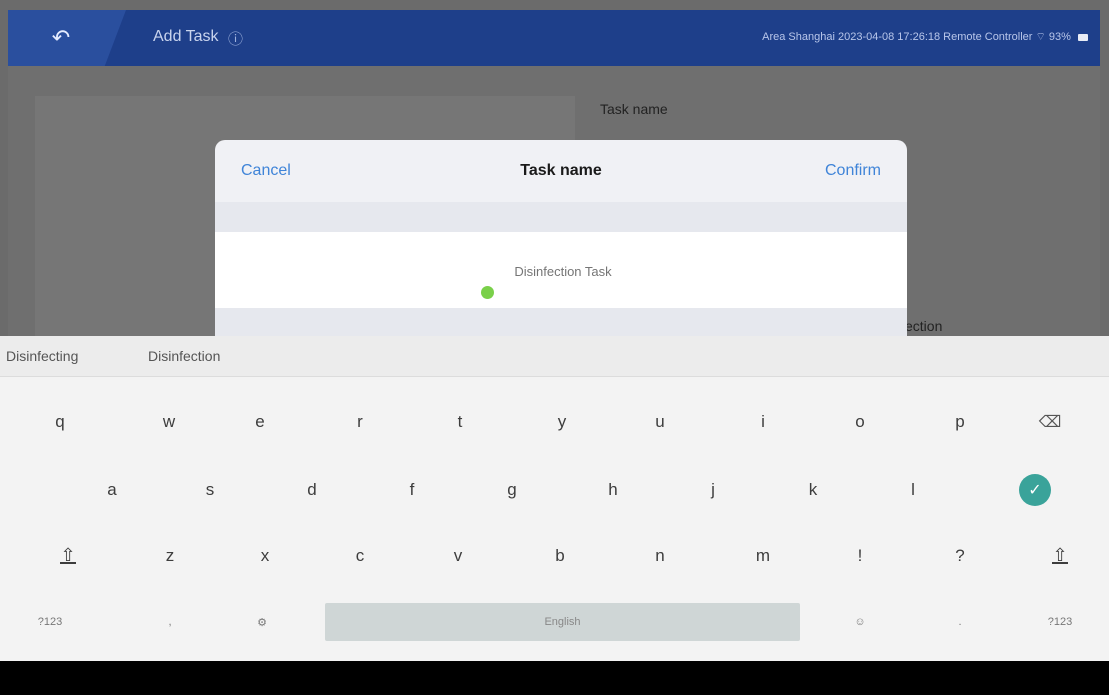 The image size is (1109, 695). I want to click on task-name-input, so click(561, 271).